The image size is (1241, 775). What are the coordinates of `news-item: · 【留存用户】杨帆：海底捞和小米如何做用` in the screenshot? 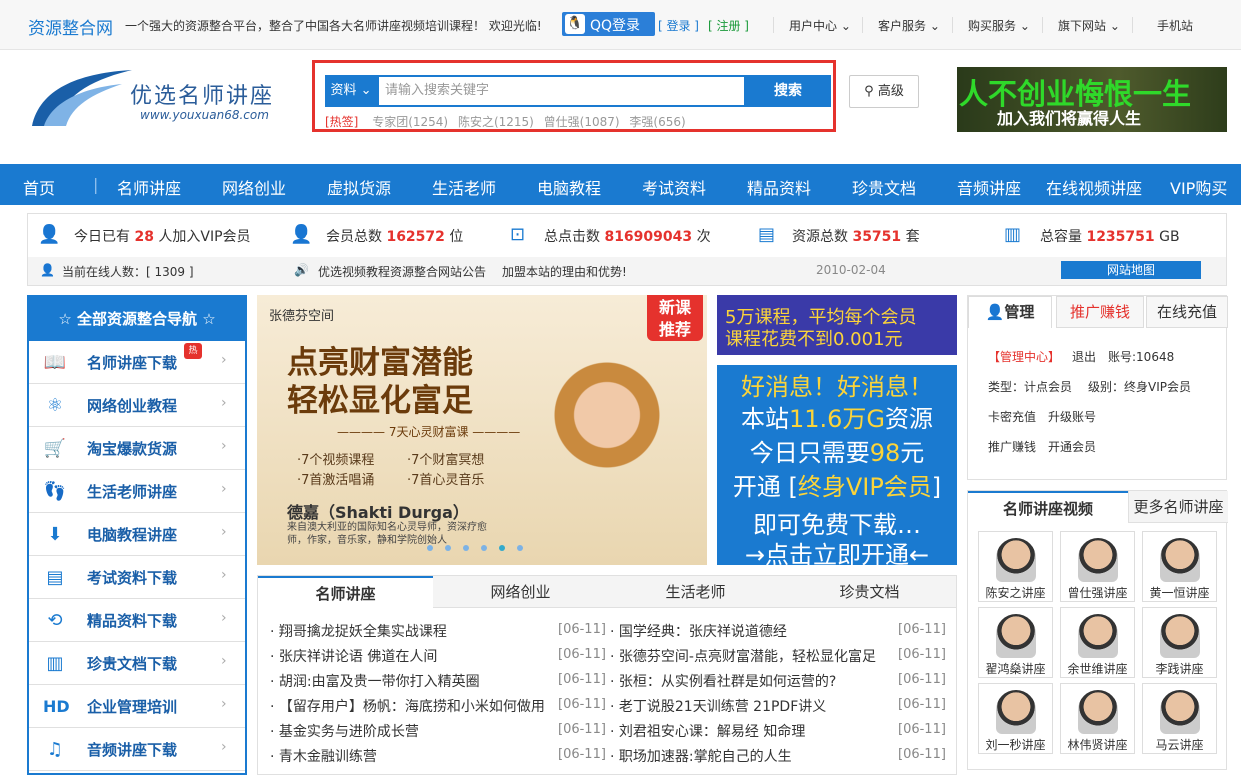 It's located at (413, 706).